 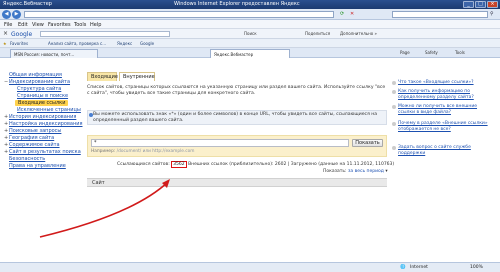 What do you see at coordinates (237, 182) in the screenshot?
I see `results-header: Сайт` at bounding box center [237, 182].